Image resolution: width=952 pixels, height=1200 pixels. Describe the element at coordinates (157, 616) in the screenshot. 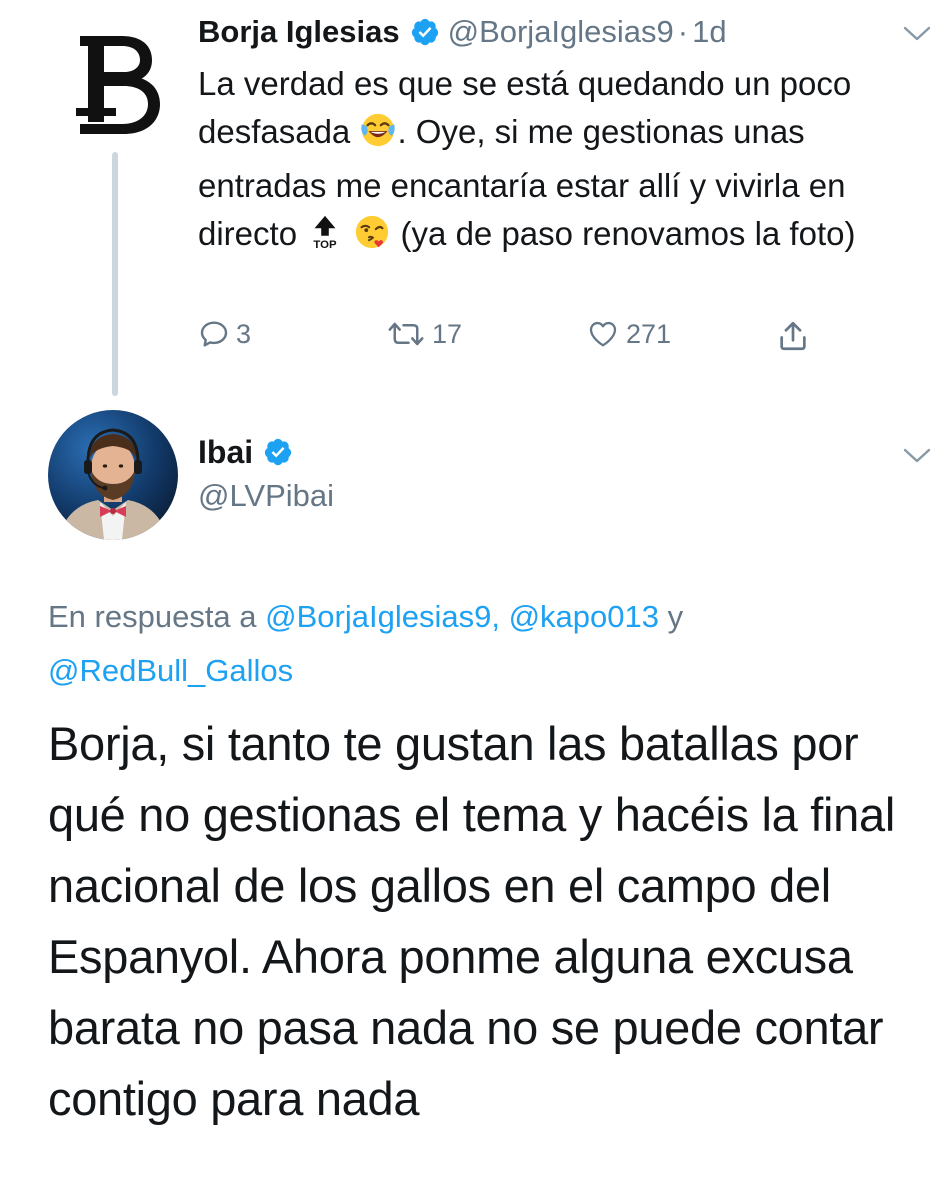

I see `in-reply-prefix: En respuesta a` at that location.